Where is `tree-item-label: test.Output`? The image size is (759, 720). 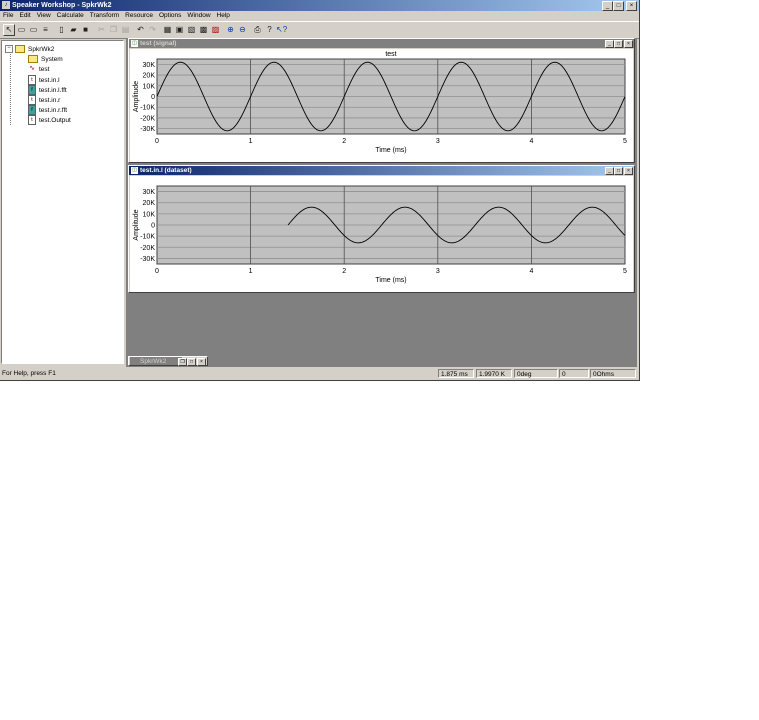 tree-item-label: test.Output is located at coordinates (55, 120).